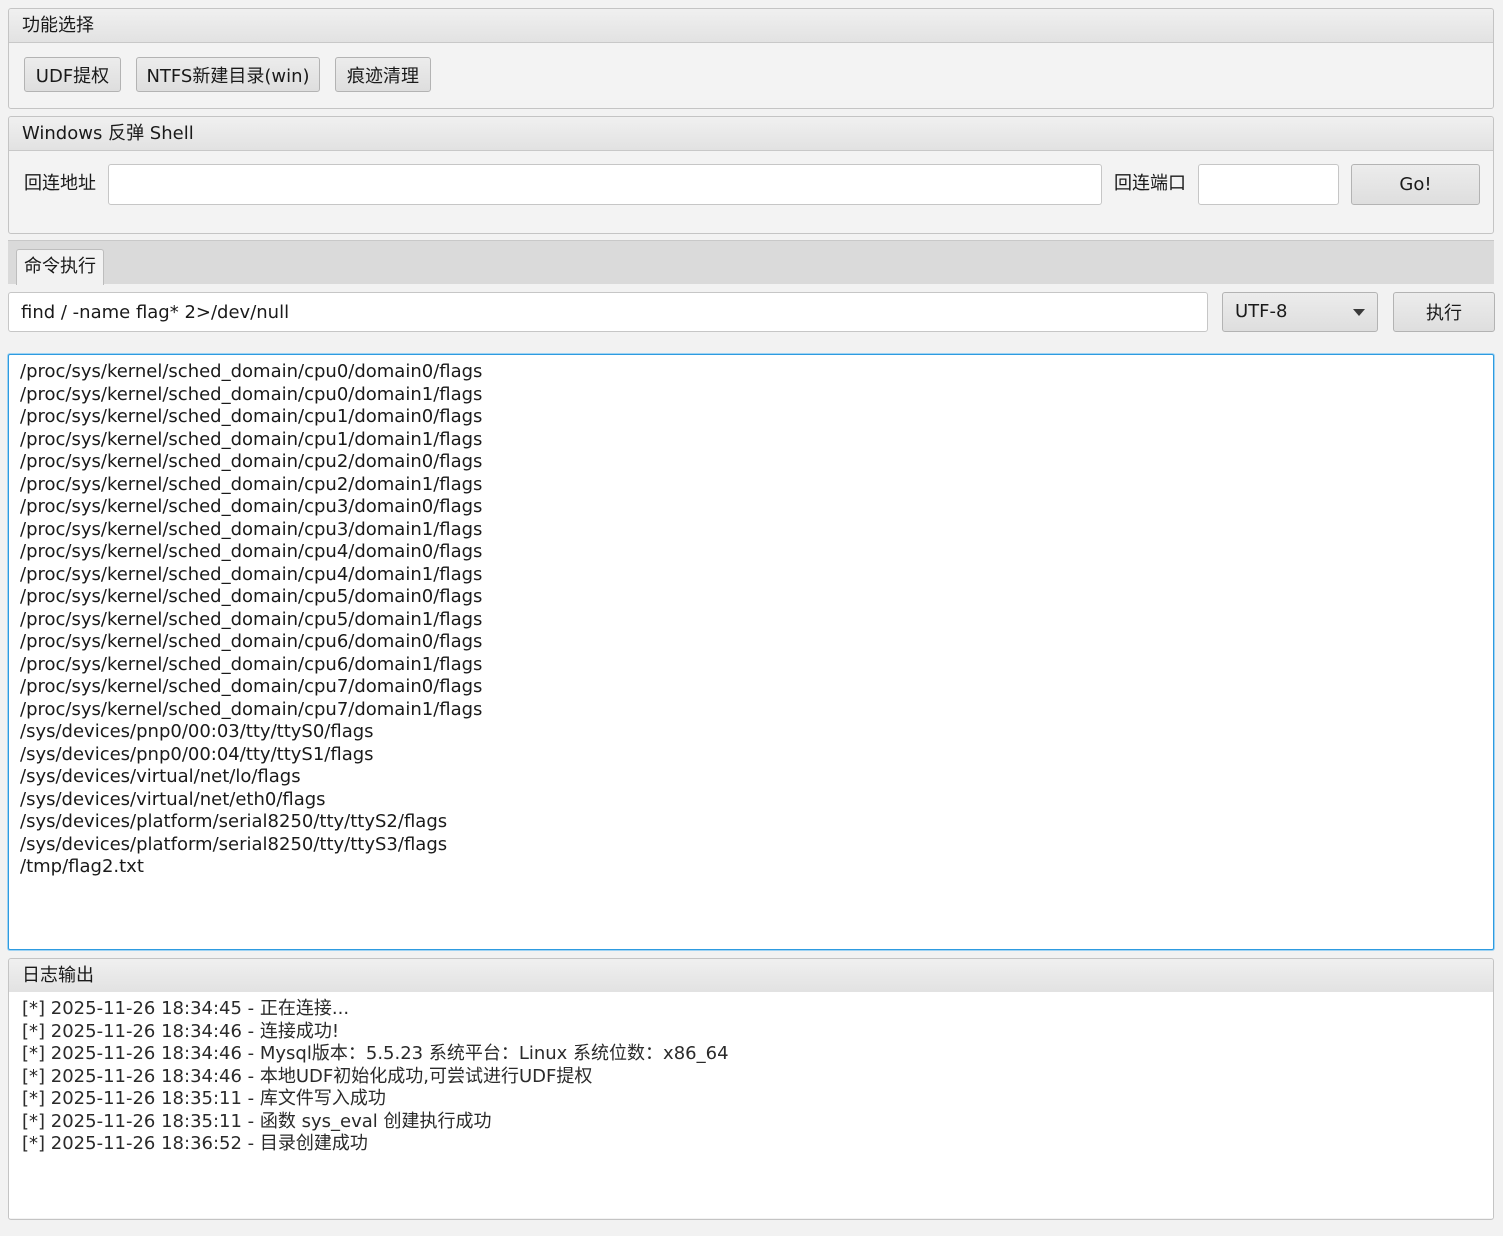 The width and height of the screenshot is (1503, 1236). I want to click on tab-command-exec: 命令执行, so click(60, 267).